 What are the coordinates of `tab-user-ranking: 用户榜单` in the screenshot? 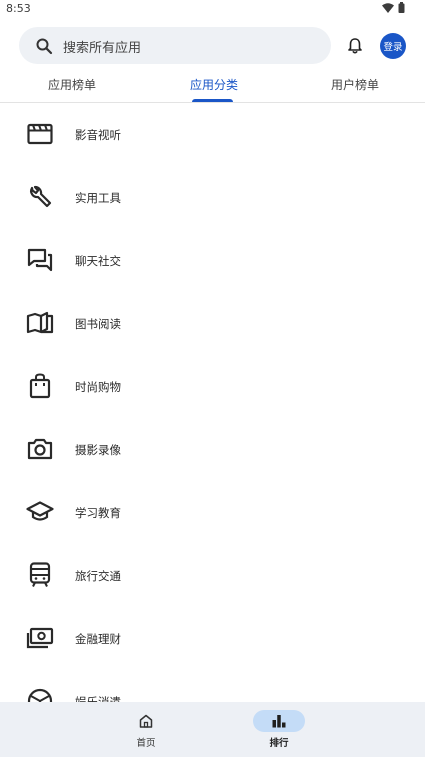 It's located at (355, 84).